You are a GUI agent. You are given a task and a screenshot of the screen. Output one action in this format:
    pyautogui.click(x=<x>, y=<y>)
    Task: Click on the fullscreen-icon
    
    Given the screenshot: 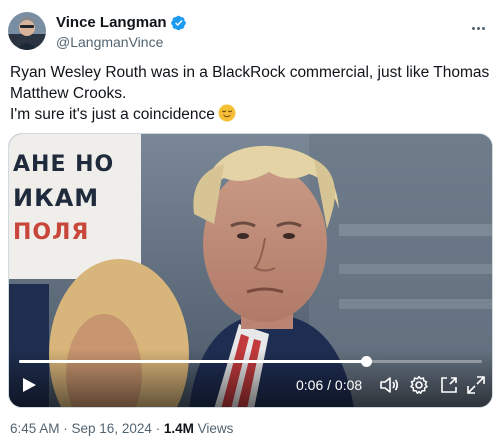 What is the action you would take?
    pyautogui.click(x=476, y=385)
    